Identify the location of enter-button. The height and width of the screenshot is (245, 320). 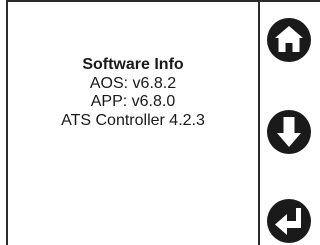
(289, 221).